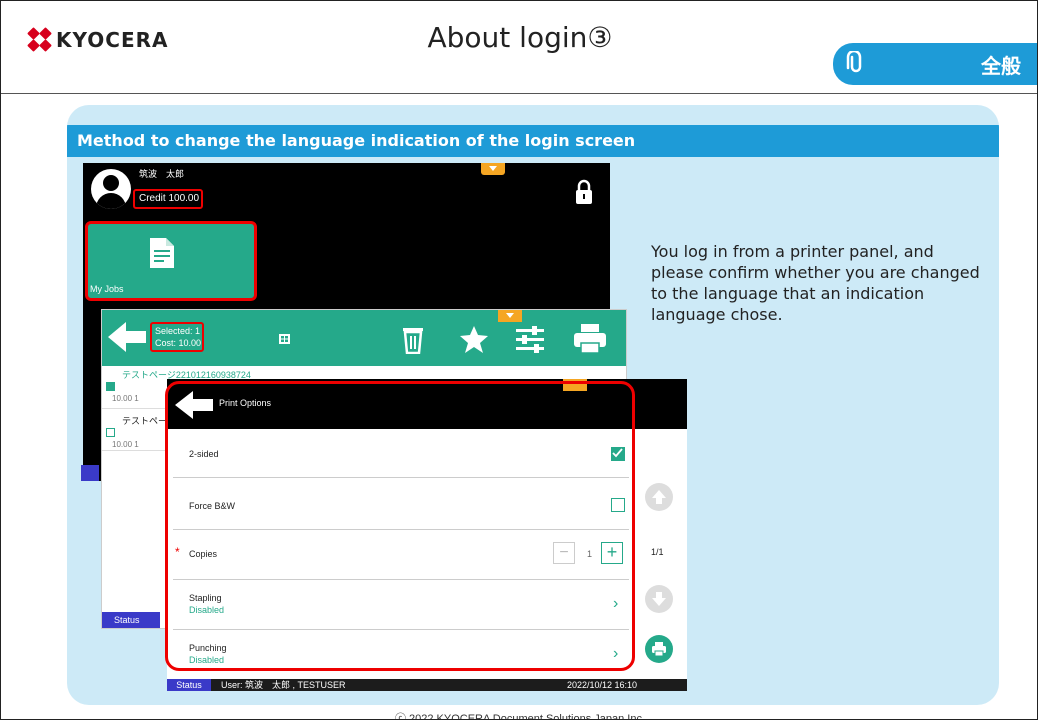  I want to click on selection-summary: Selected: 1 Cost: 10.00, so click(177, 337).